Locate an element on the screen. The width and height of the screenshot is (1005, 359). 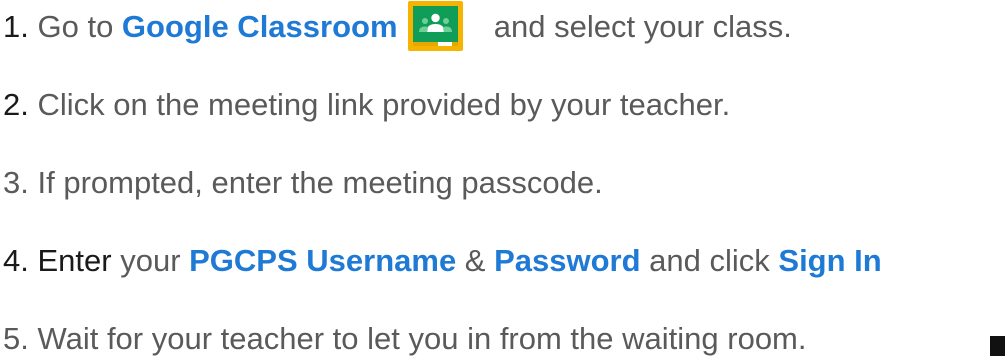
step-number: 5. is located at coordinates (16, 338).